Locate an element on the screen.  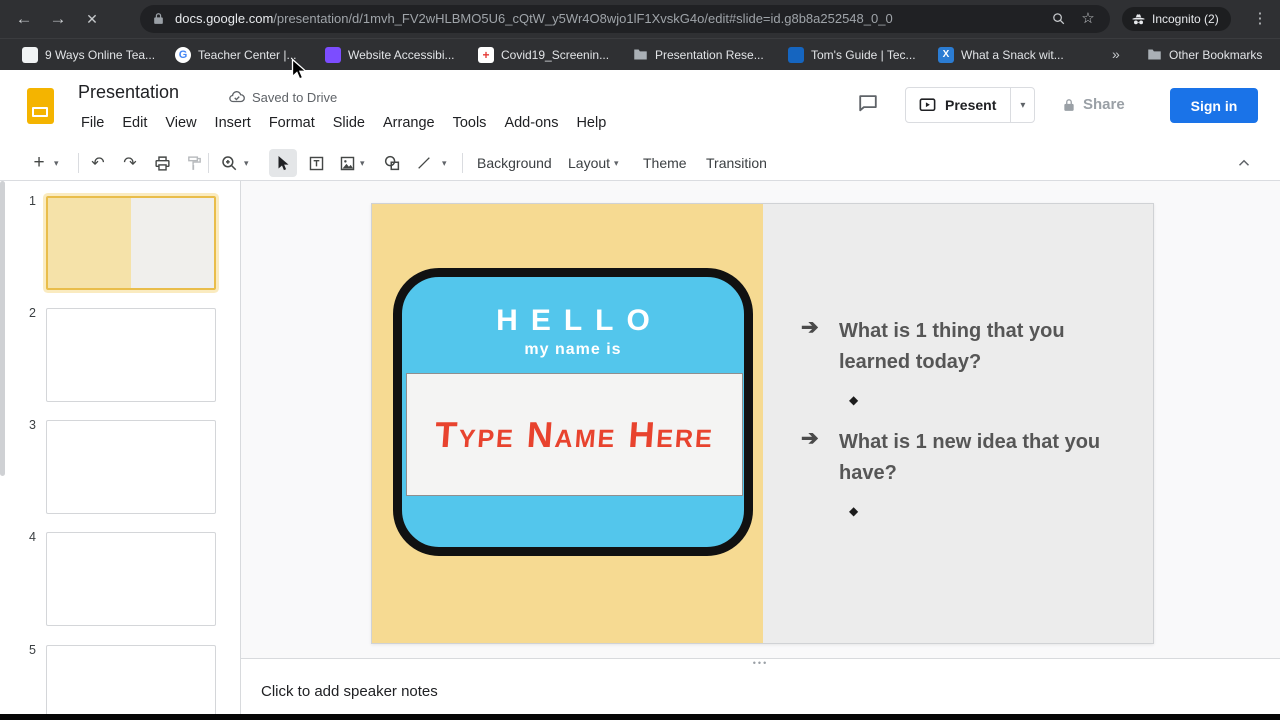
slide-filmstrip: 1 2 3 4 5 is located at coordinates (120, 447).